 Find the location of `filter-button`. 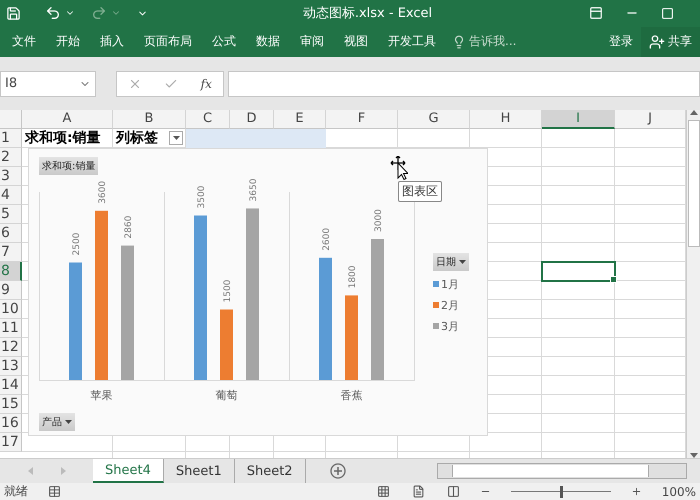

filter-button is located at coordinates (176, 137).